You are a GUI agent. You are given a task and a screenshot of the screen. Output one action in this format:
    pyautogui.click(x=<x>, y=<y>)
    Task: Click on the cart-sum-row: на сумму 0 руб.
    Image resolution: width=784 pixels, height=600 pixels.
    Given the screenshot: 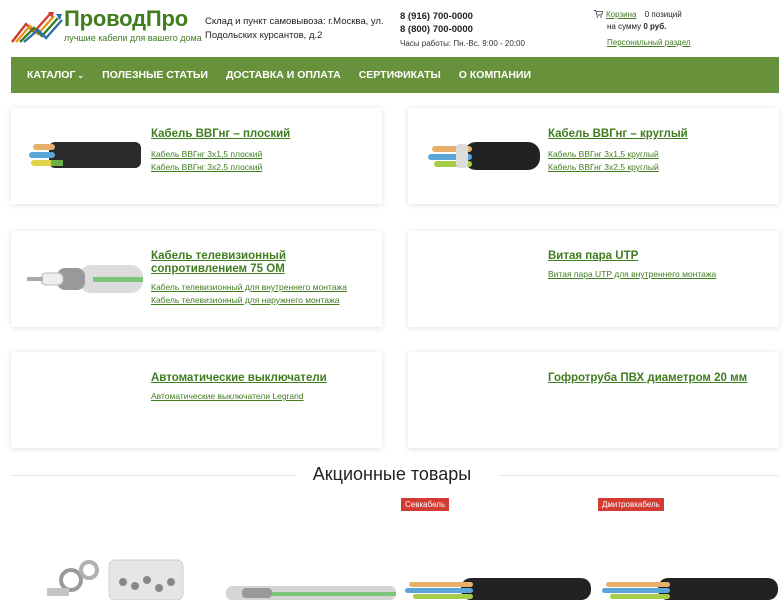 What is the action you would take?
    pyautogui.click(x=642, y=27)
    